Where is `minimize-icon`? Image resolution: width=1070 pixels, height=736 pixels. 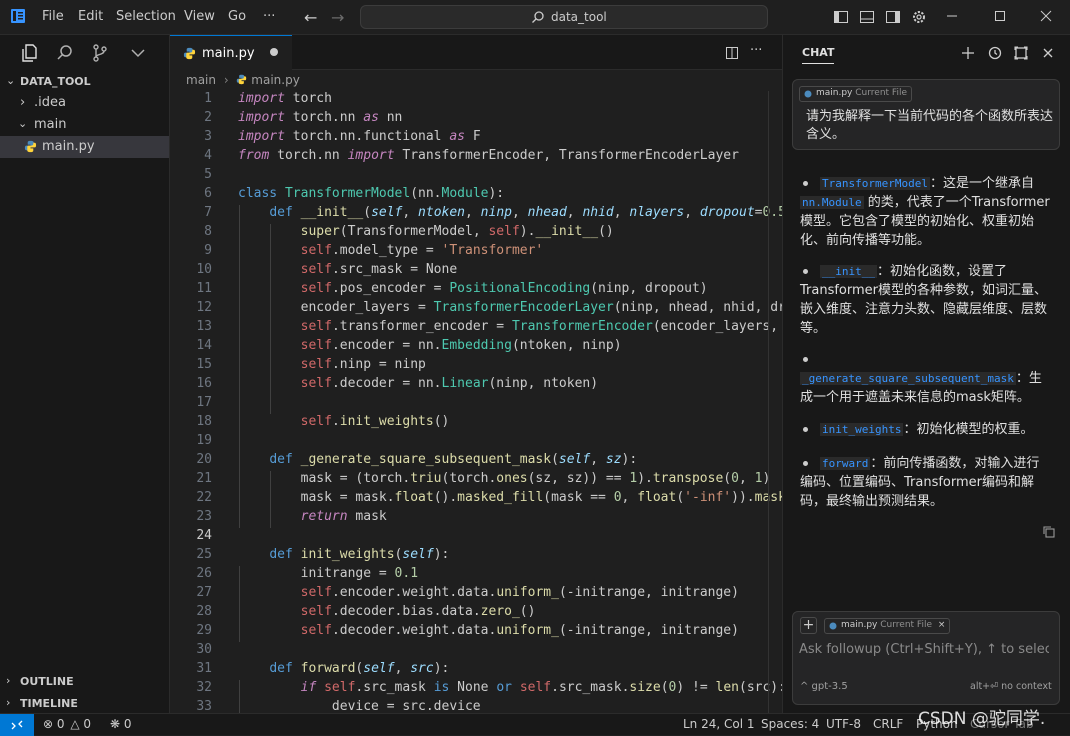
minimize-icon is located at coordinates (952, 16).